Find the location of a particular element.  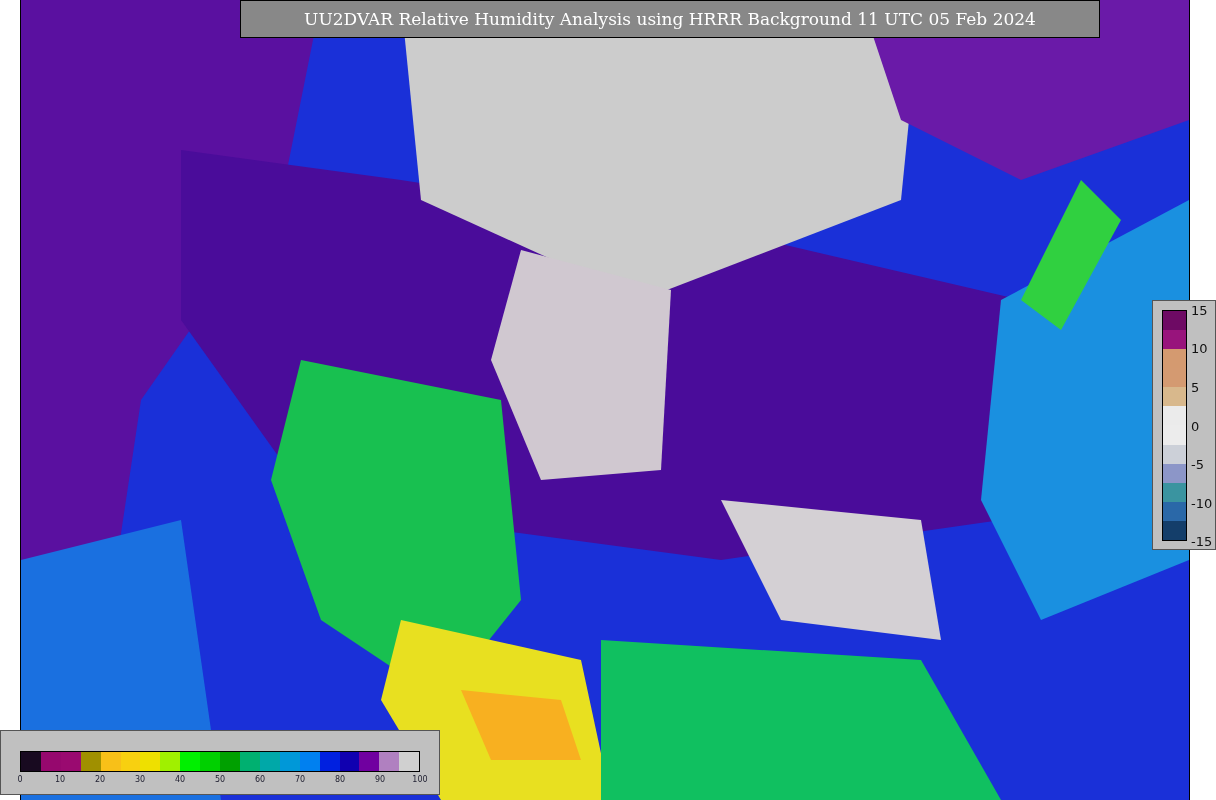

tick-label: 80 is located at coordinates (340, 779).